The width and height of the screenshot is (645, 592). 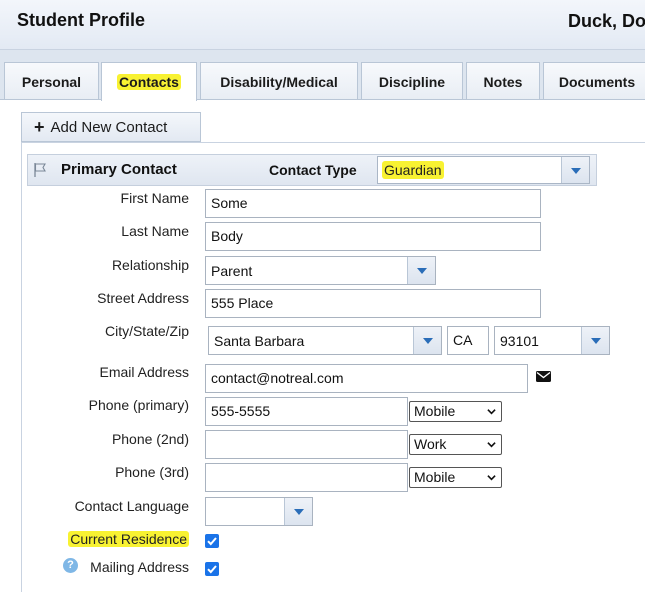 What do you see at coordinates (483, 170) in the screenshot?
I see `contact-type-select: Guardian` at bounding box center [483, 170].